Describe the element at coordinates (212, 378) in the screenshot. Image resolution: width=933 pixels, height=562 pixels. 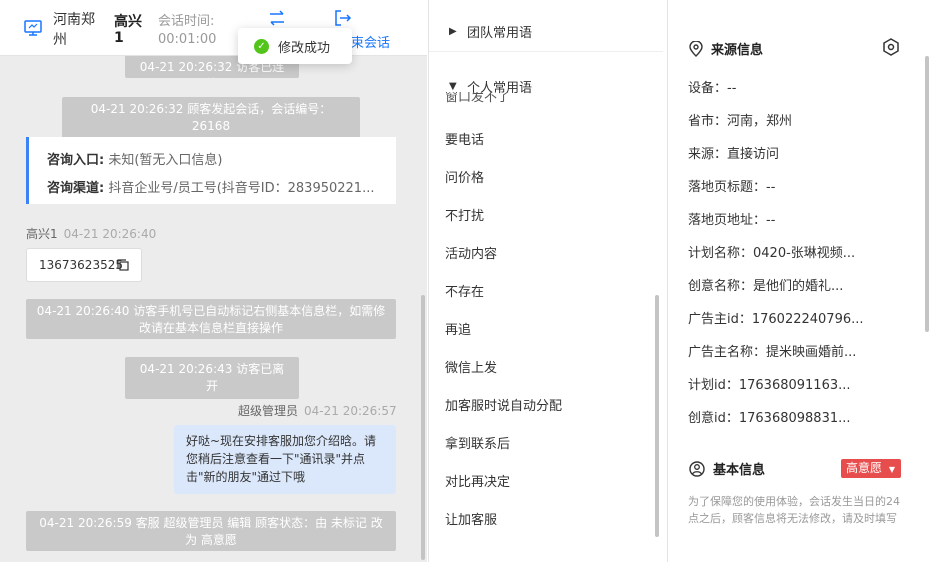
I see `system-message: 04-21 20:26:43 访客已离开` at that location.